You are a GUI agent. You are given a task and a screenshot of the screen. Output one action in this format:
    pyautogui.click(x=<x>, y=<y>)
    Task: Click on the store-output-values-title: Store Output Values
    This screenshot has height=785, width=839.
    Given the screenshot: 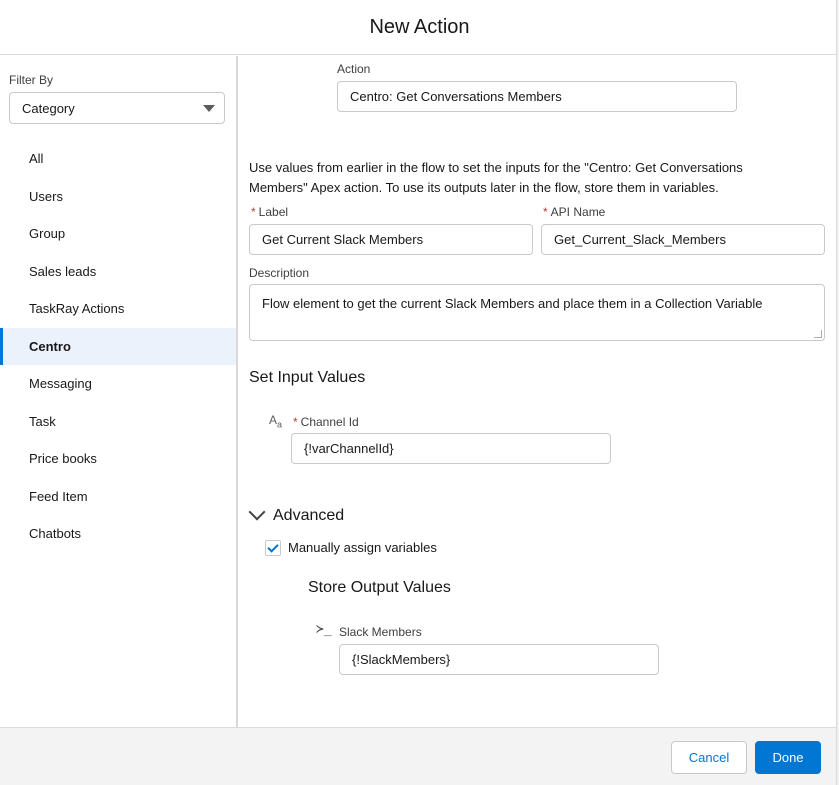 What is the action you would take?
    pyautogui.click(x=379, y=587)
    